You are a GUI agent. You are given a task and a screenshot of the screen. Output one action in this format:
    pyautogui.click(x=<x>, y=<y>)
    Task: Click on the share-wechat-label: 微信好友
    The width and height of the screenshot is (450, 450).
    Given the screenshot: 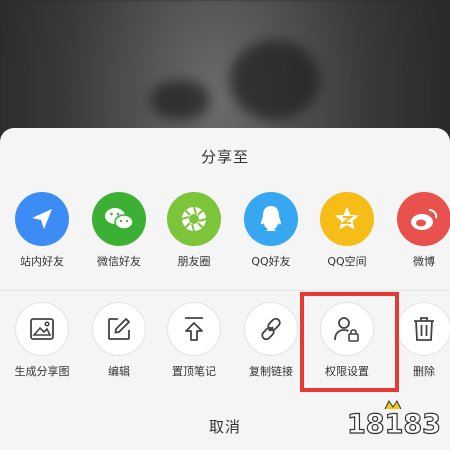 What is the action you would take?
    pyautogui.click(x=119, y=261)
    